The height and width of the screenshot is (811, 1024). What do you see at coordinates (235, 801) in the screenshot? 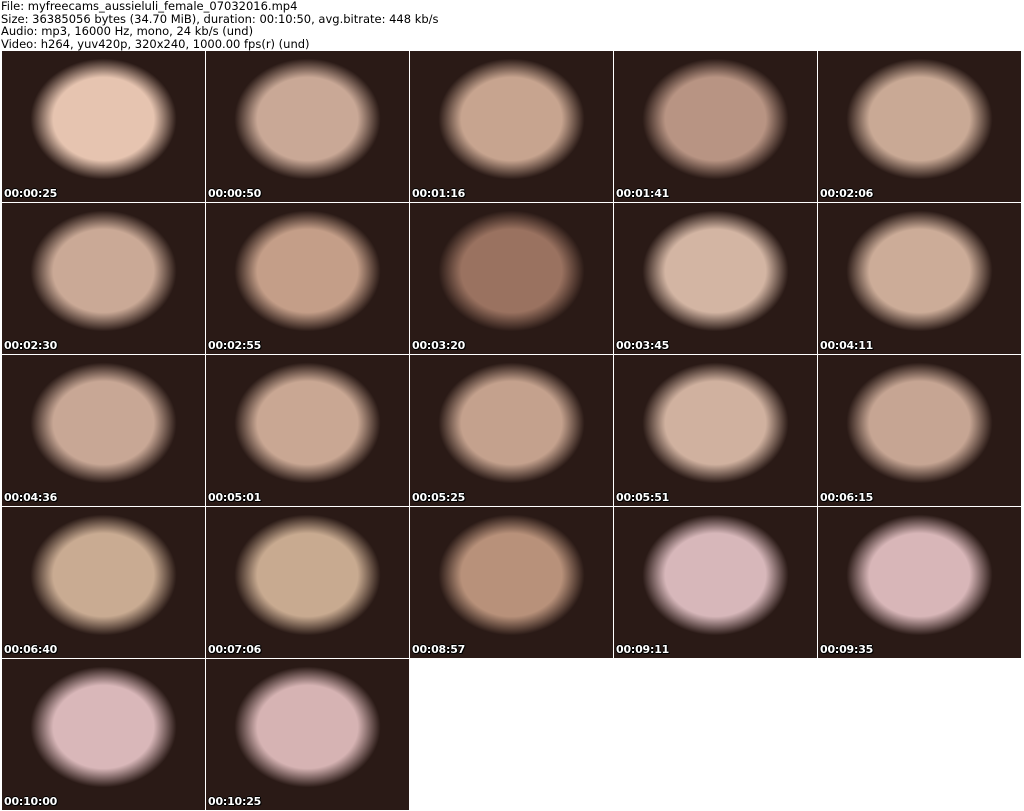
I see `timestamp-label: 00:10:25` at bounding box center [235, 801].